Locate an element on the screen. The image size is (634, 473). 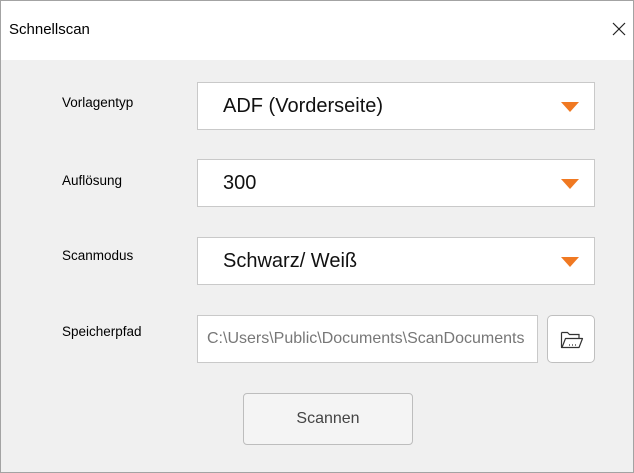
save-path-value: C:\Users\Public\Documents\ScanDocuments is located at coordinates (366, 338).